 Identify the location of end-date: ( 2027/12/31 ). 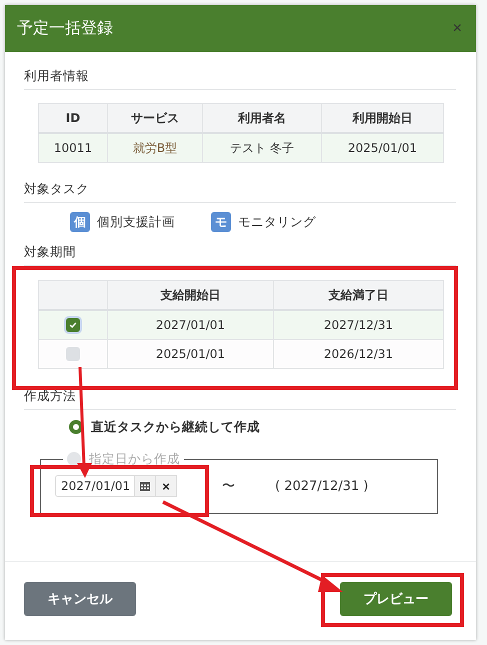
(321, 486).